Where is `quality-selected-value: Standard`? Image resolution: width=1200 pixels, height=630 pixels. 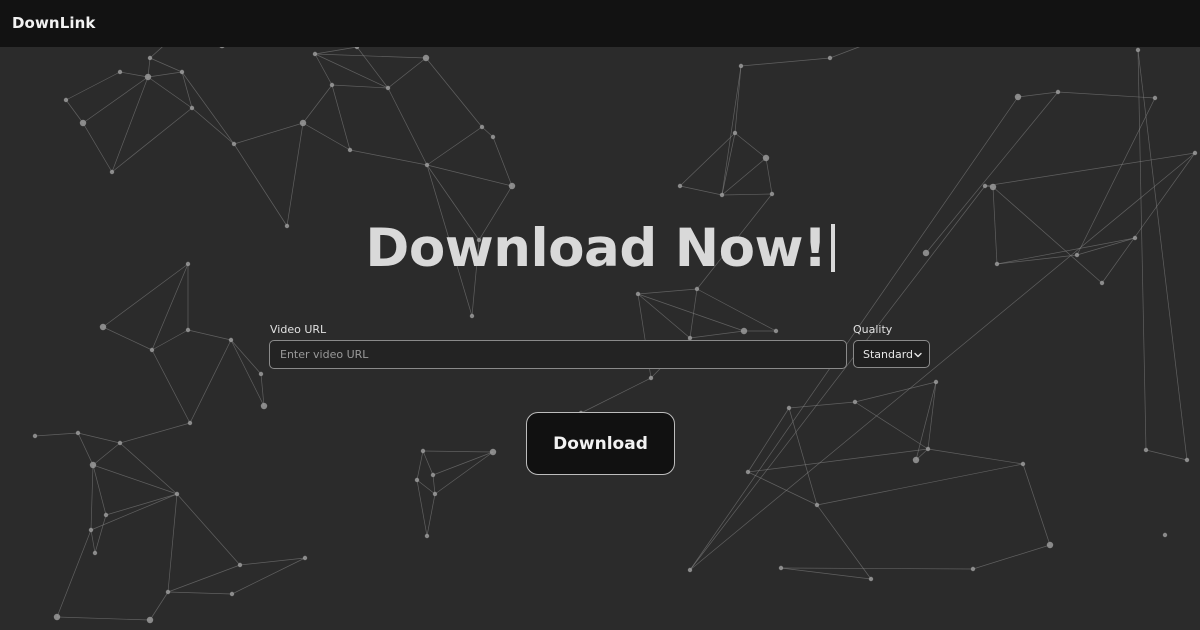 quality-selected-value: Standard is located at coordinates (888, 354).